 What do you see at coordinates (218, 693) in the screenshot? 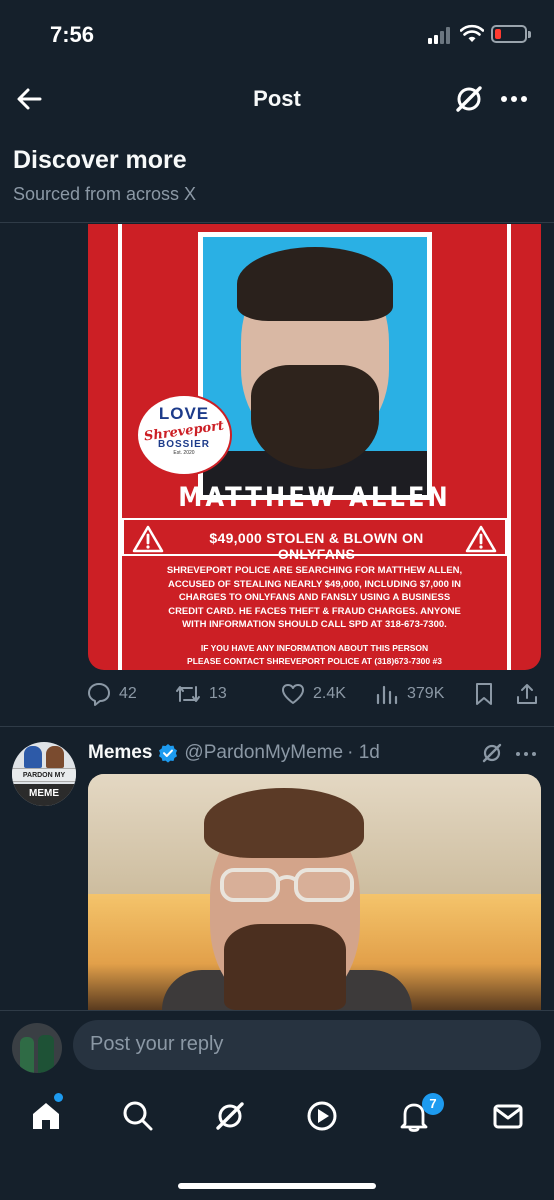
I see `repost-count: 13` at bounding box center [218, 693].